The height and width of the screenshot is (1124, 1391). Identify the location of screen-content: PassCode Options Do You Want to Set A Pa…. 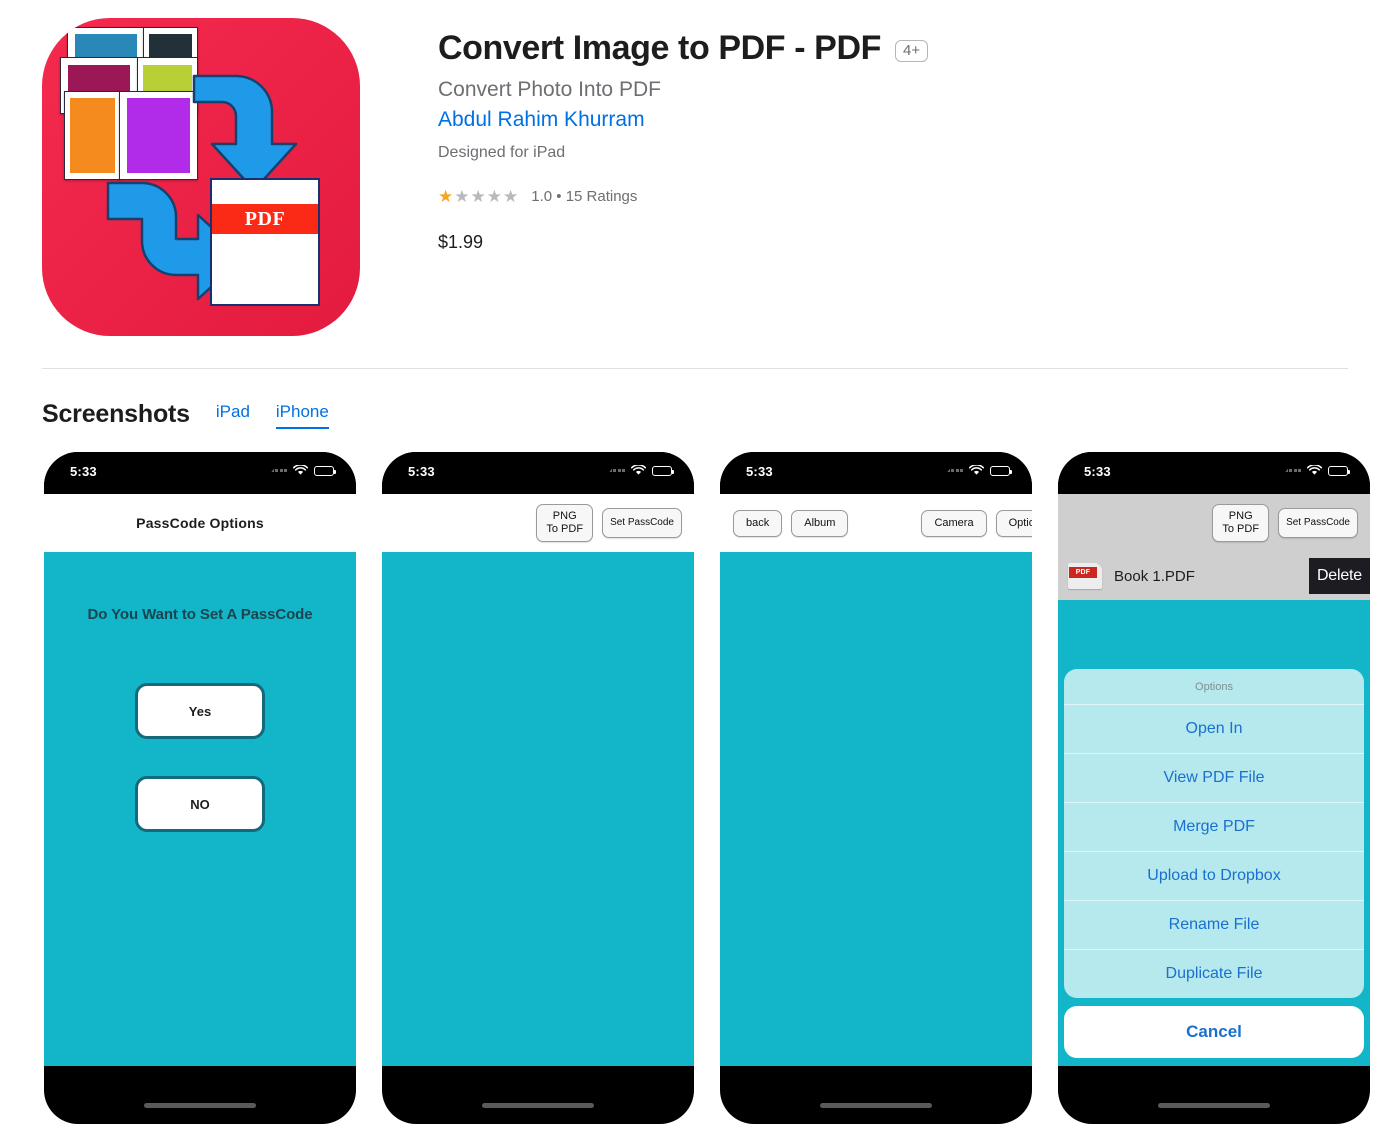
(200, 780).